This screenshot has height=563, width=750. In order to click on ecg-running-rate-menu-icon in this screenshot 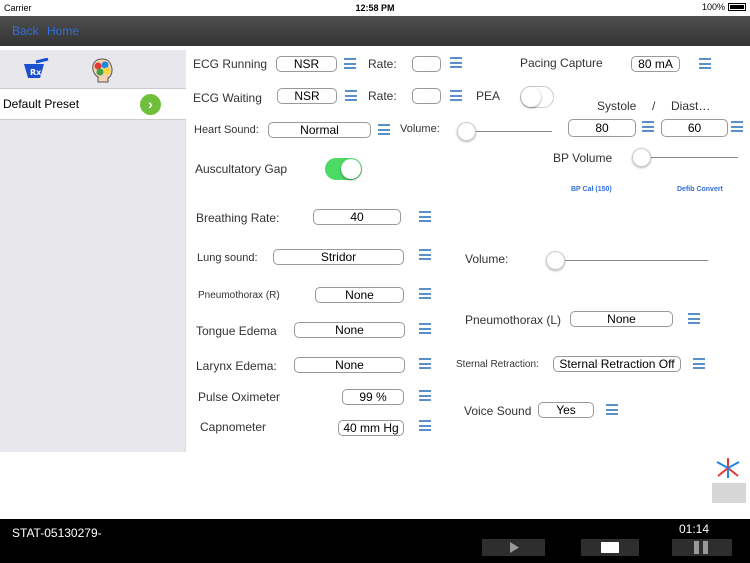, I will do `click(456, 62)`.